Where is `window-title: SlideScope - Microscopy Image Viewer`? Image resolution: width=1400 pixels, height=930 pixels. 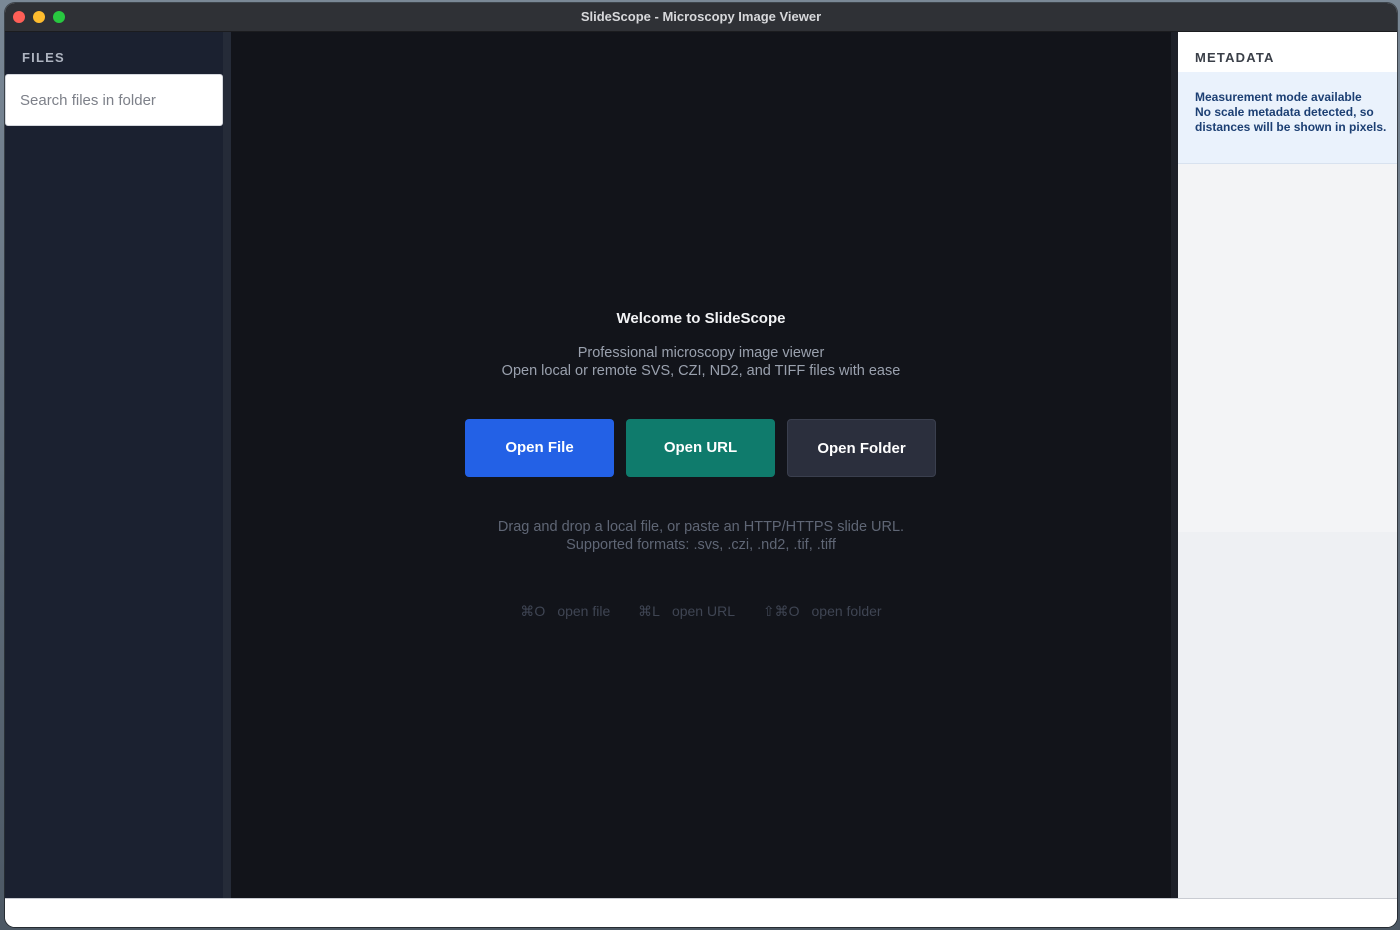 window-title: SlideScope - Microscopy Image Viewer is located at coordinates (701, 16).